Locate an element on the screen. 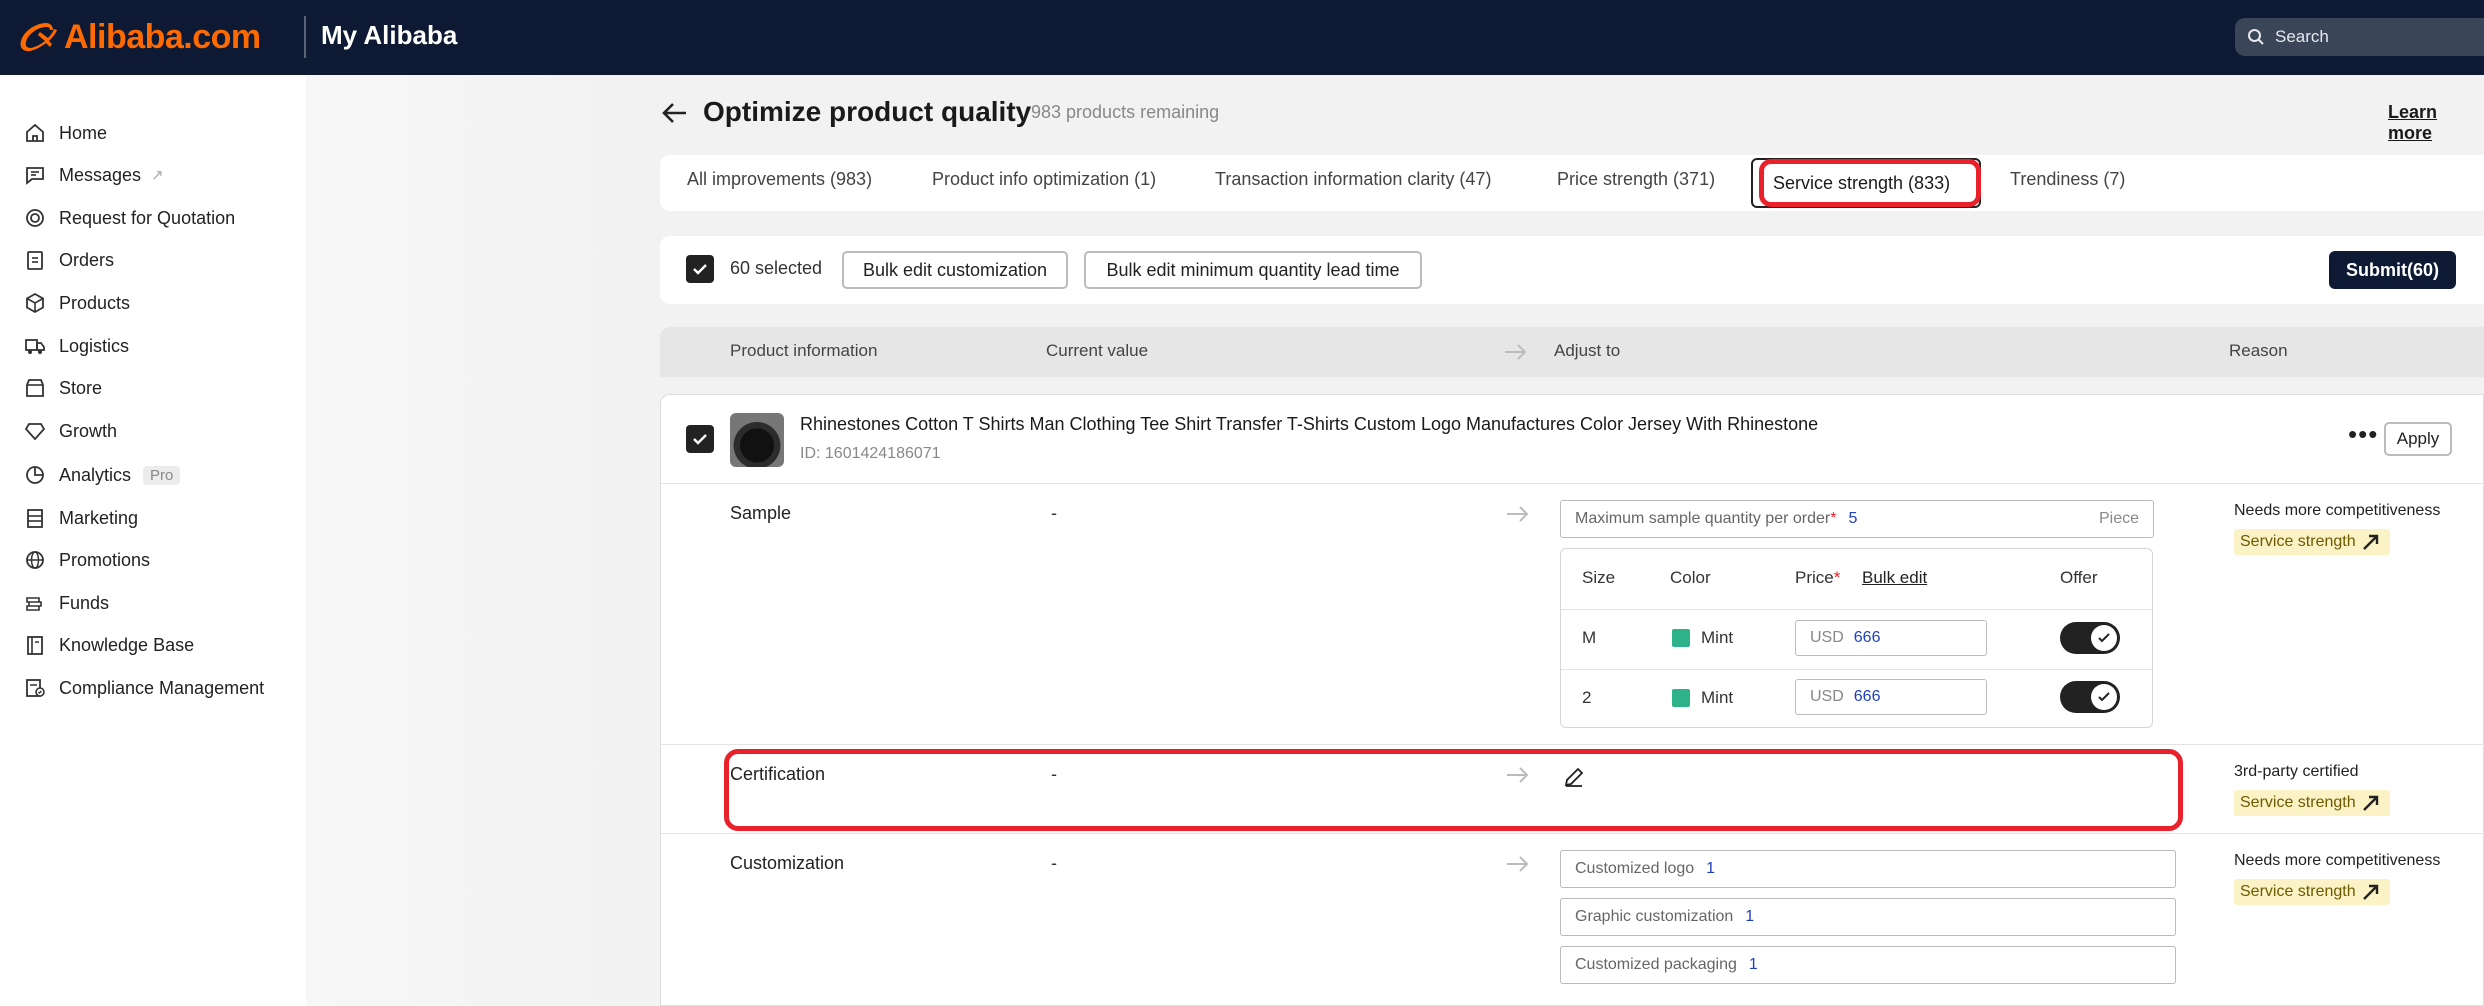 Image resolution: width=2484 pixels, height=1006 pixels. column-reason: Reason is located at coordinates (2258, 350).